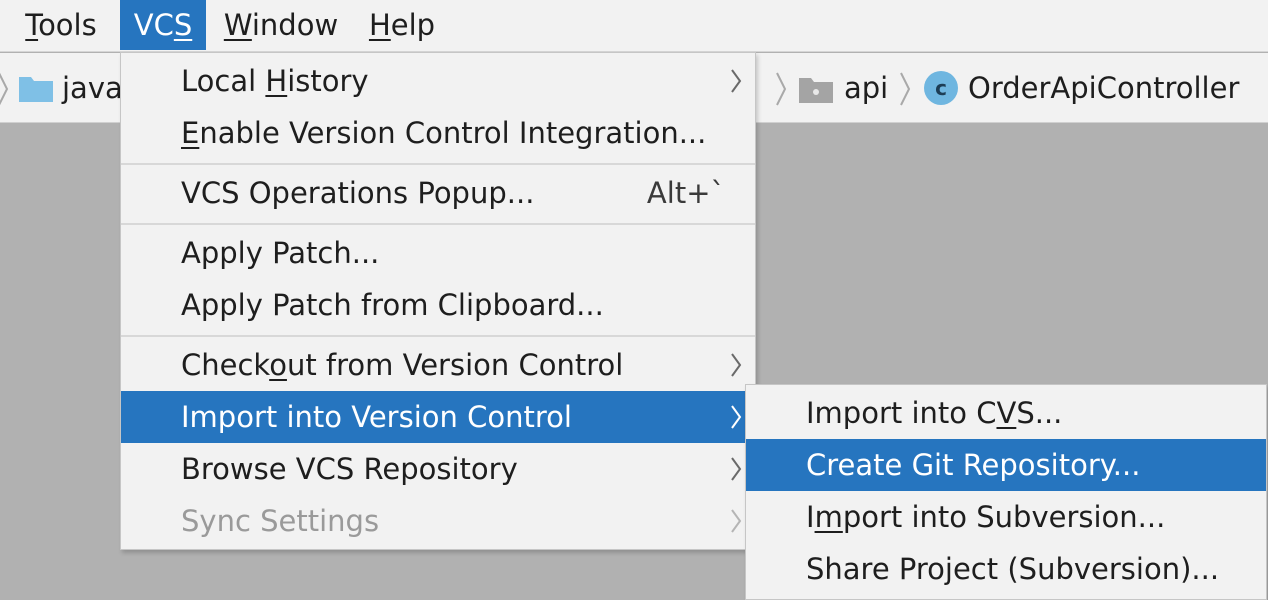 The height and width of the screenshot is (600, 1268). Describe the element at coordinates (32, 25) in the screenshot. I see `menu-tools-mnemonic: T` at that location.